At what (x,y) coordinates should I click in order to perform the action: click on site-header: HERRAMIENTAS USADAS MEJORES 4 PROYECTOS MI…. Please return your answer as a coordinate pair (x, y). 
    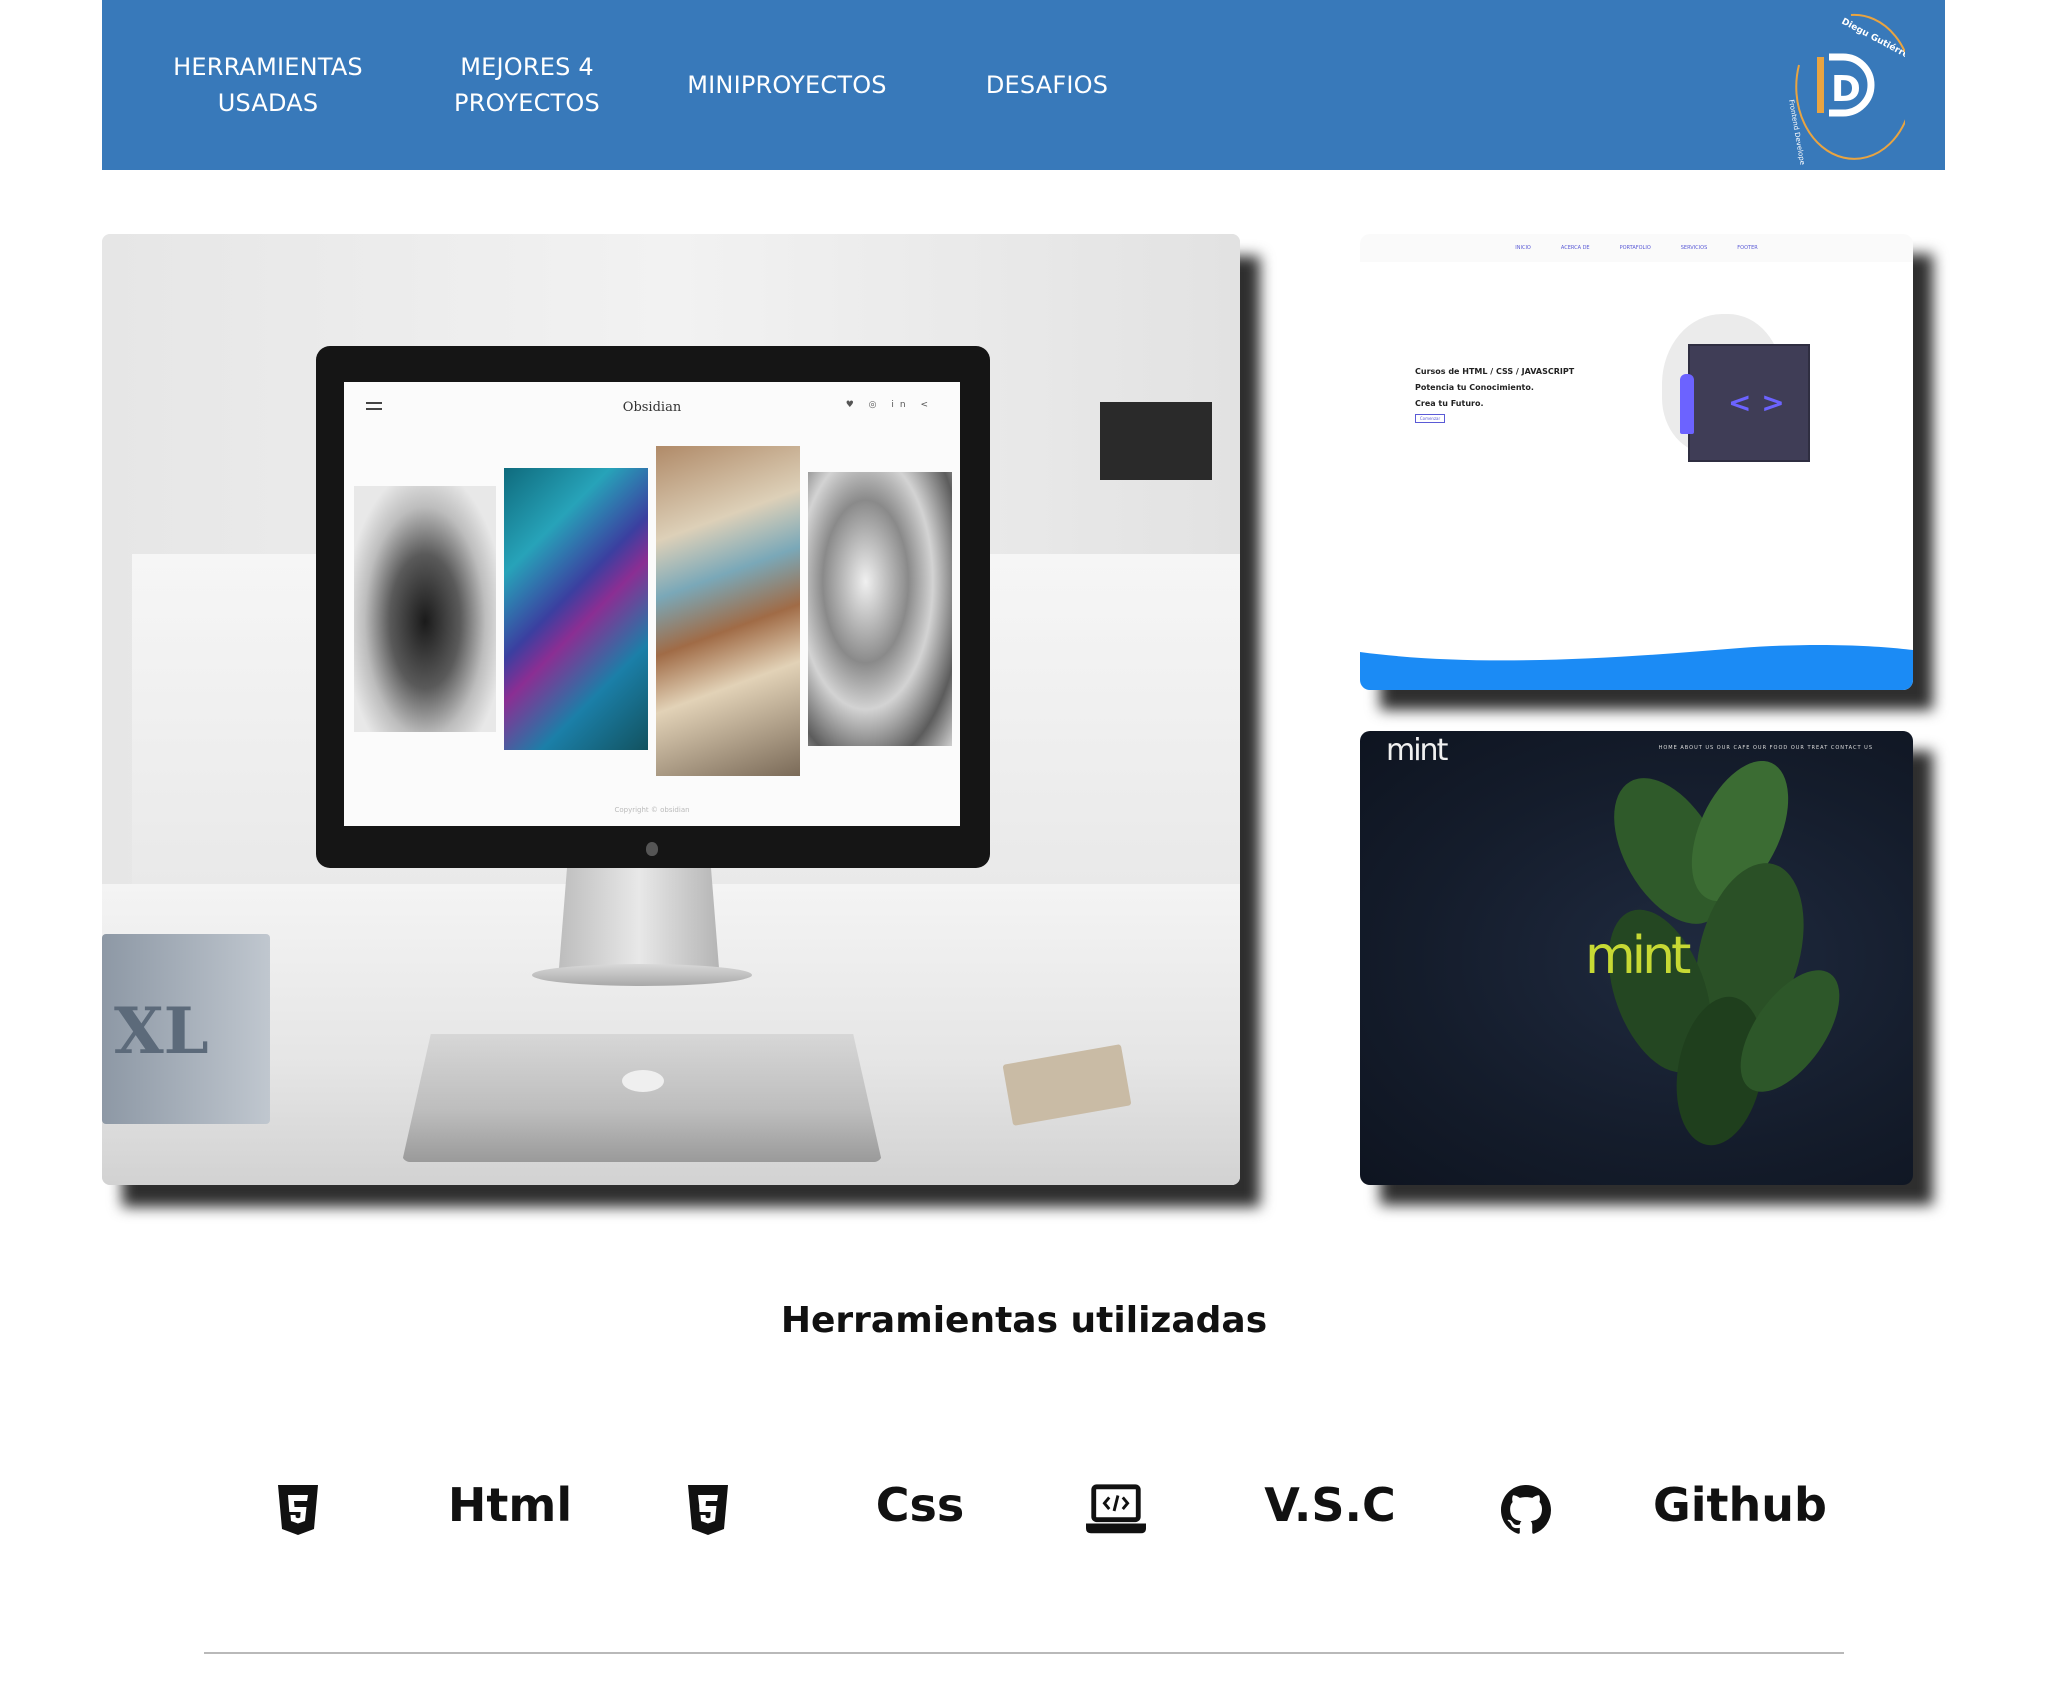
    Looking at the image, I should click on (1023, 85).